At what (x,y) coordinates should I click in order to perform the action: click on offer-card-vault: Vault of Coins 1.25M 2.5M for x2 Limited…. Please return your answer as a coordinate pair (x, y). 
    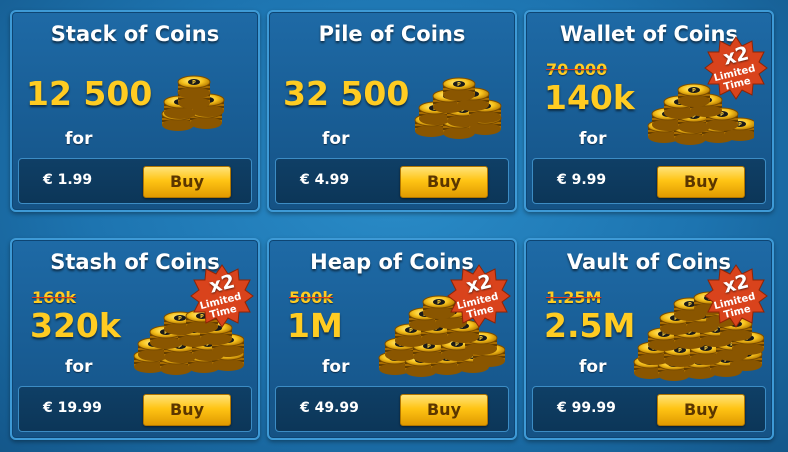
    Looking at the image, I should click on (649, 339).